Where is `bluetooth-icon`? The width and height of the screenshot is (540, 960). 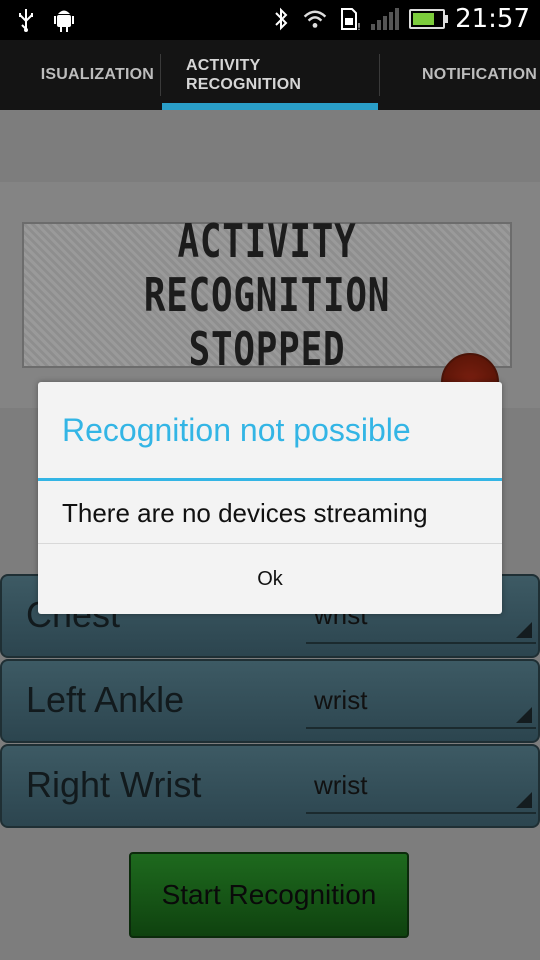 bluetooth-icon is located at coordinates (281, 19).